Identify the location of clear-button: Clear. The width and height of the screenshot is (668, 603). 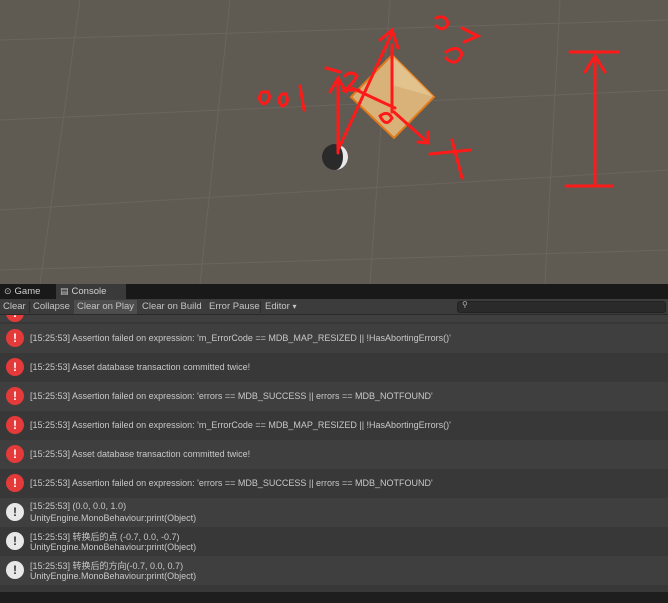
(14, 307).